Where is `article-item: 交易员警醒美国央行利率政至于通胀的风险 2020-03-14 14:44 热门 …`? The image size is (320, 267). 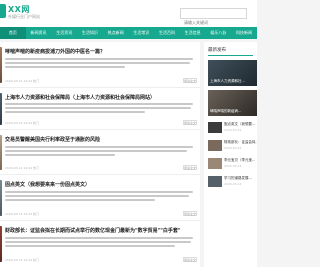
article-item: 交易员警醒美国央行利率政至于通胀的风险 2020-03-14 14:44 热门 … is located at coordinates (100, 152).